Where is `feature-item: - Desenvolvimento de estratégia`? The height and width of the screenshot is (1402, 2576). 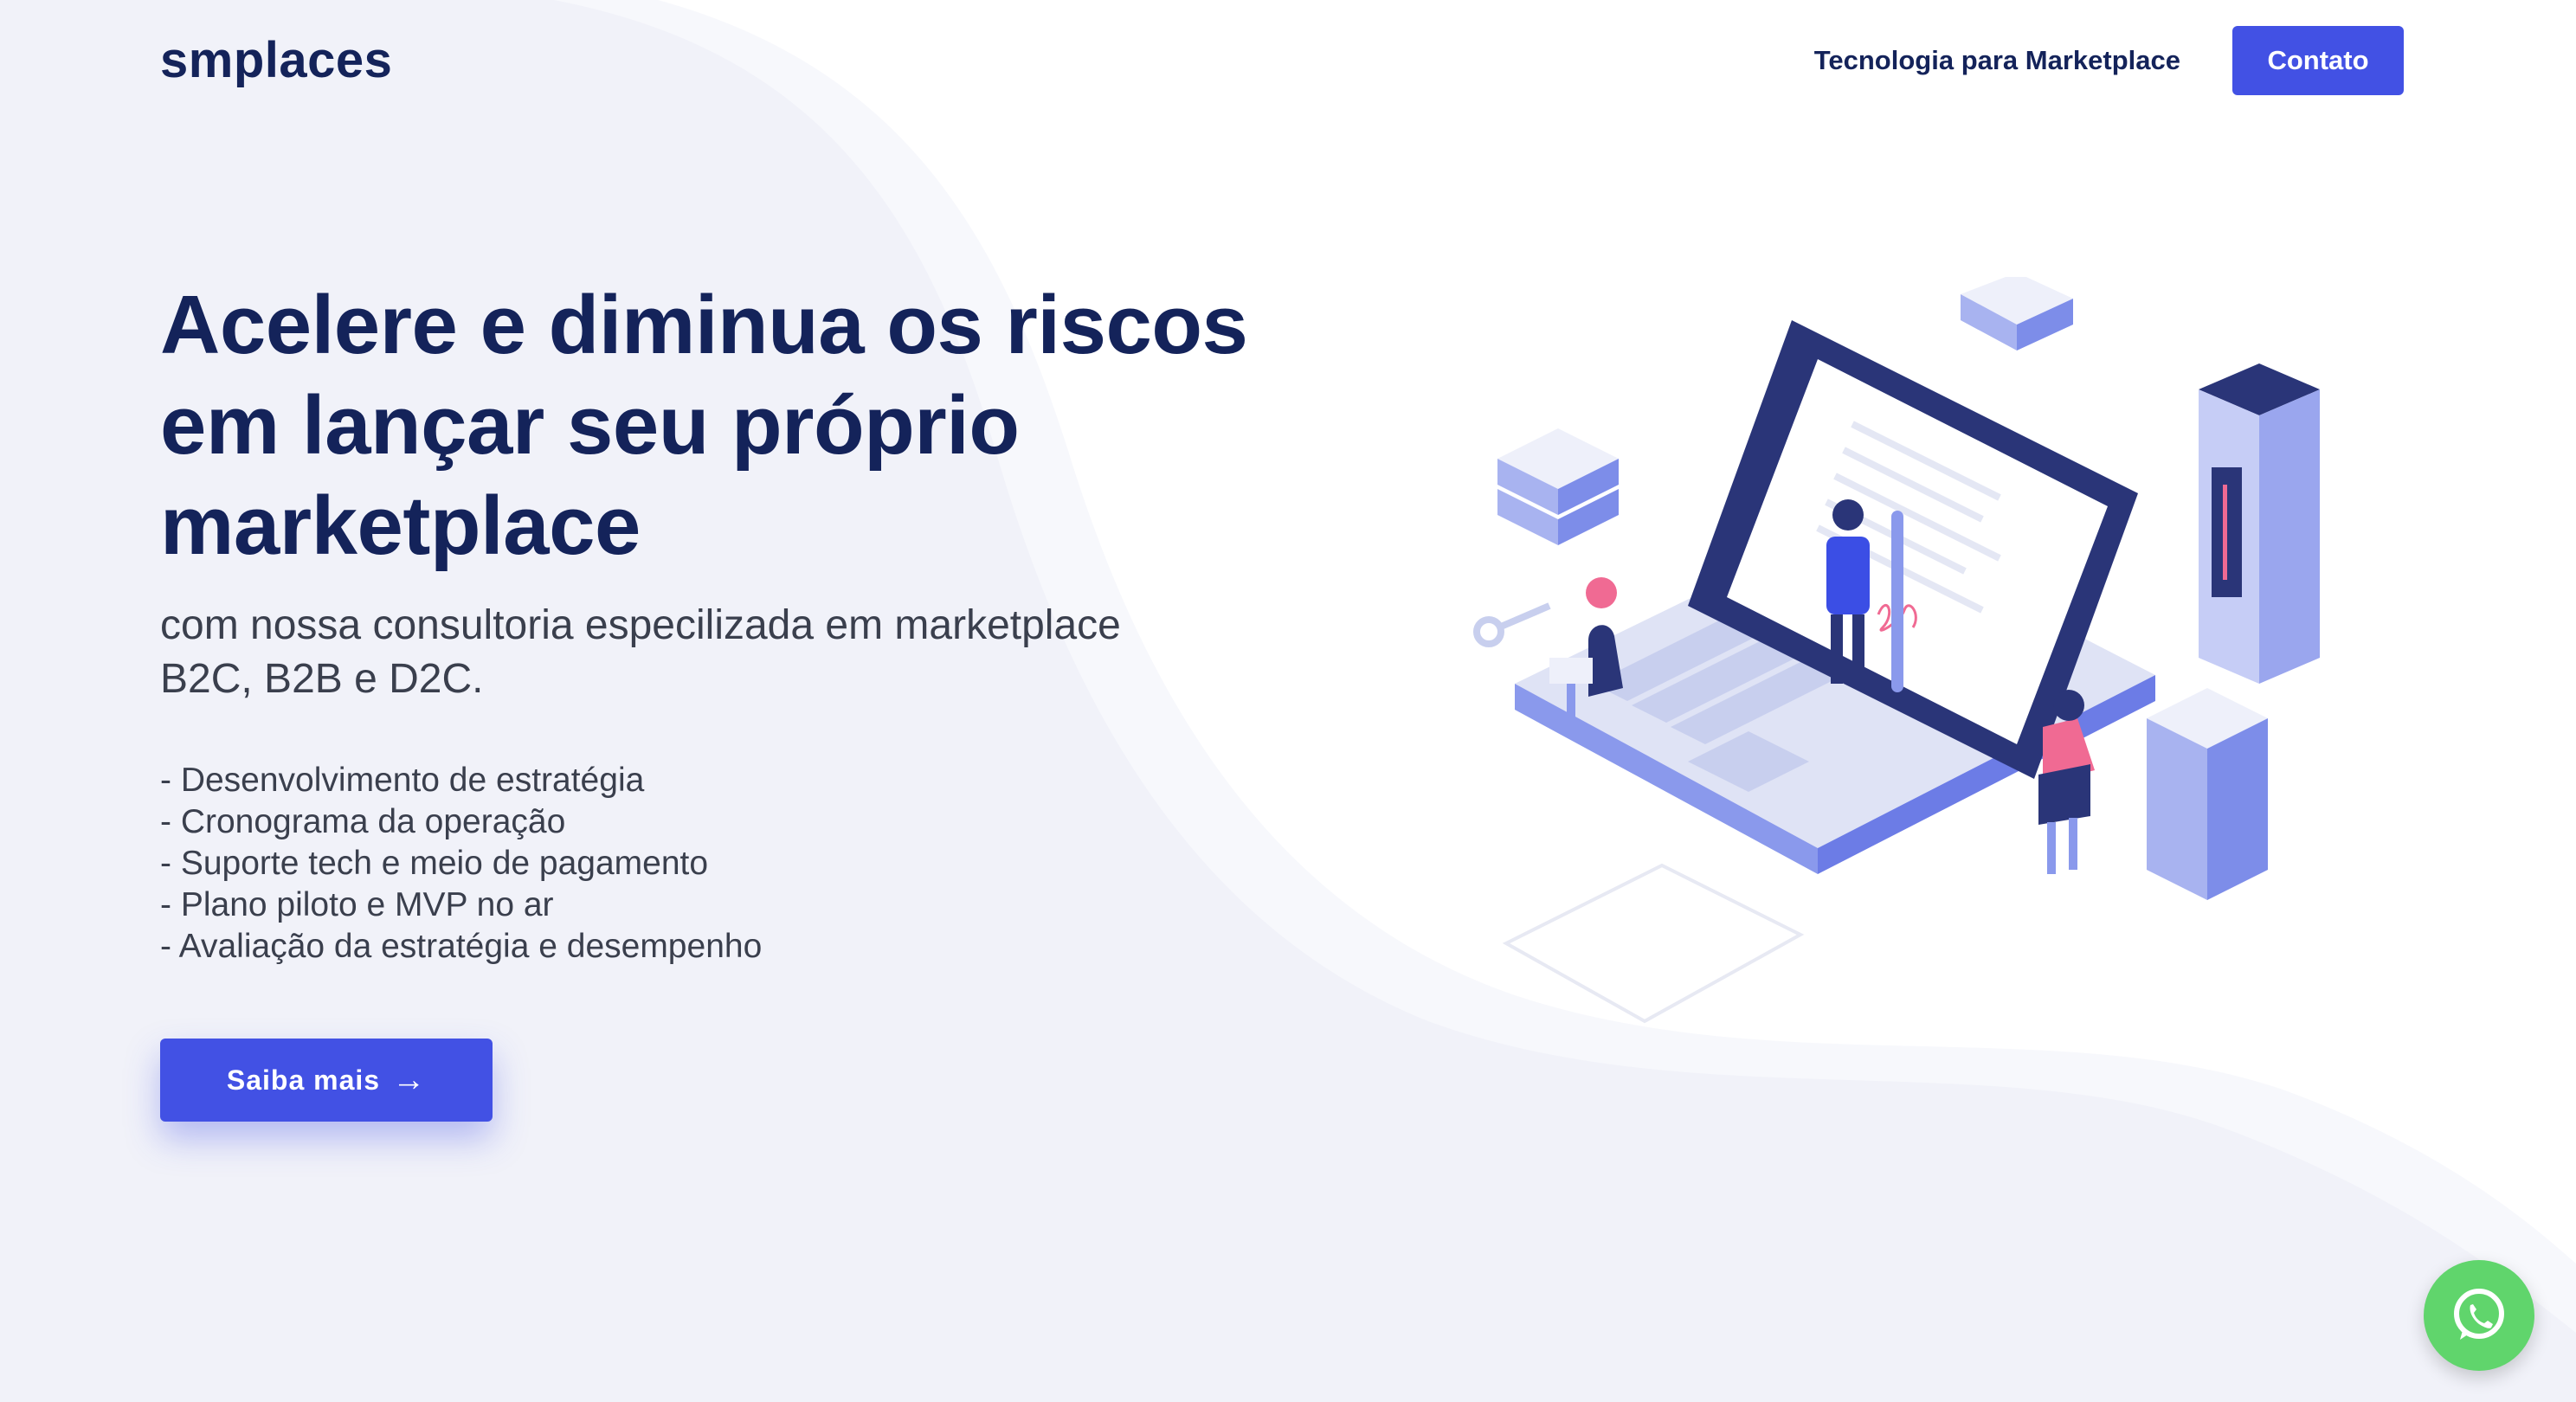
feature-item: - Desenvolvimento de estratégia is located at coordinates (402, 780).